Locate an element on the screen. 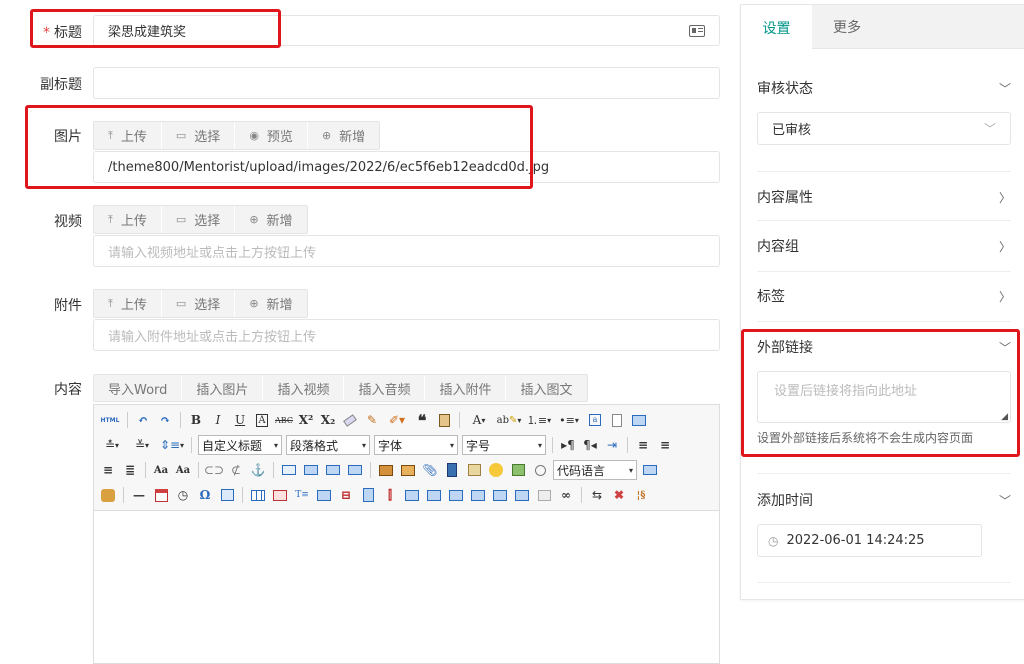 This screenshot has height=664, width=1024. html-source-icon: HTML is located at coordinates (110, 420).